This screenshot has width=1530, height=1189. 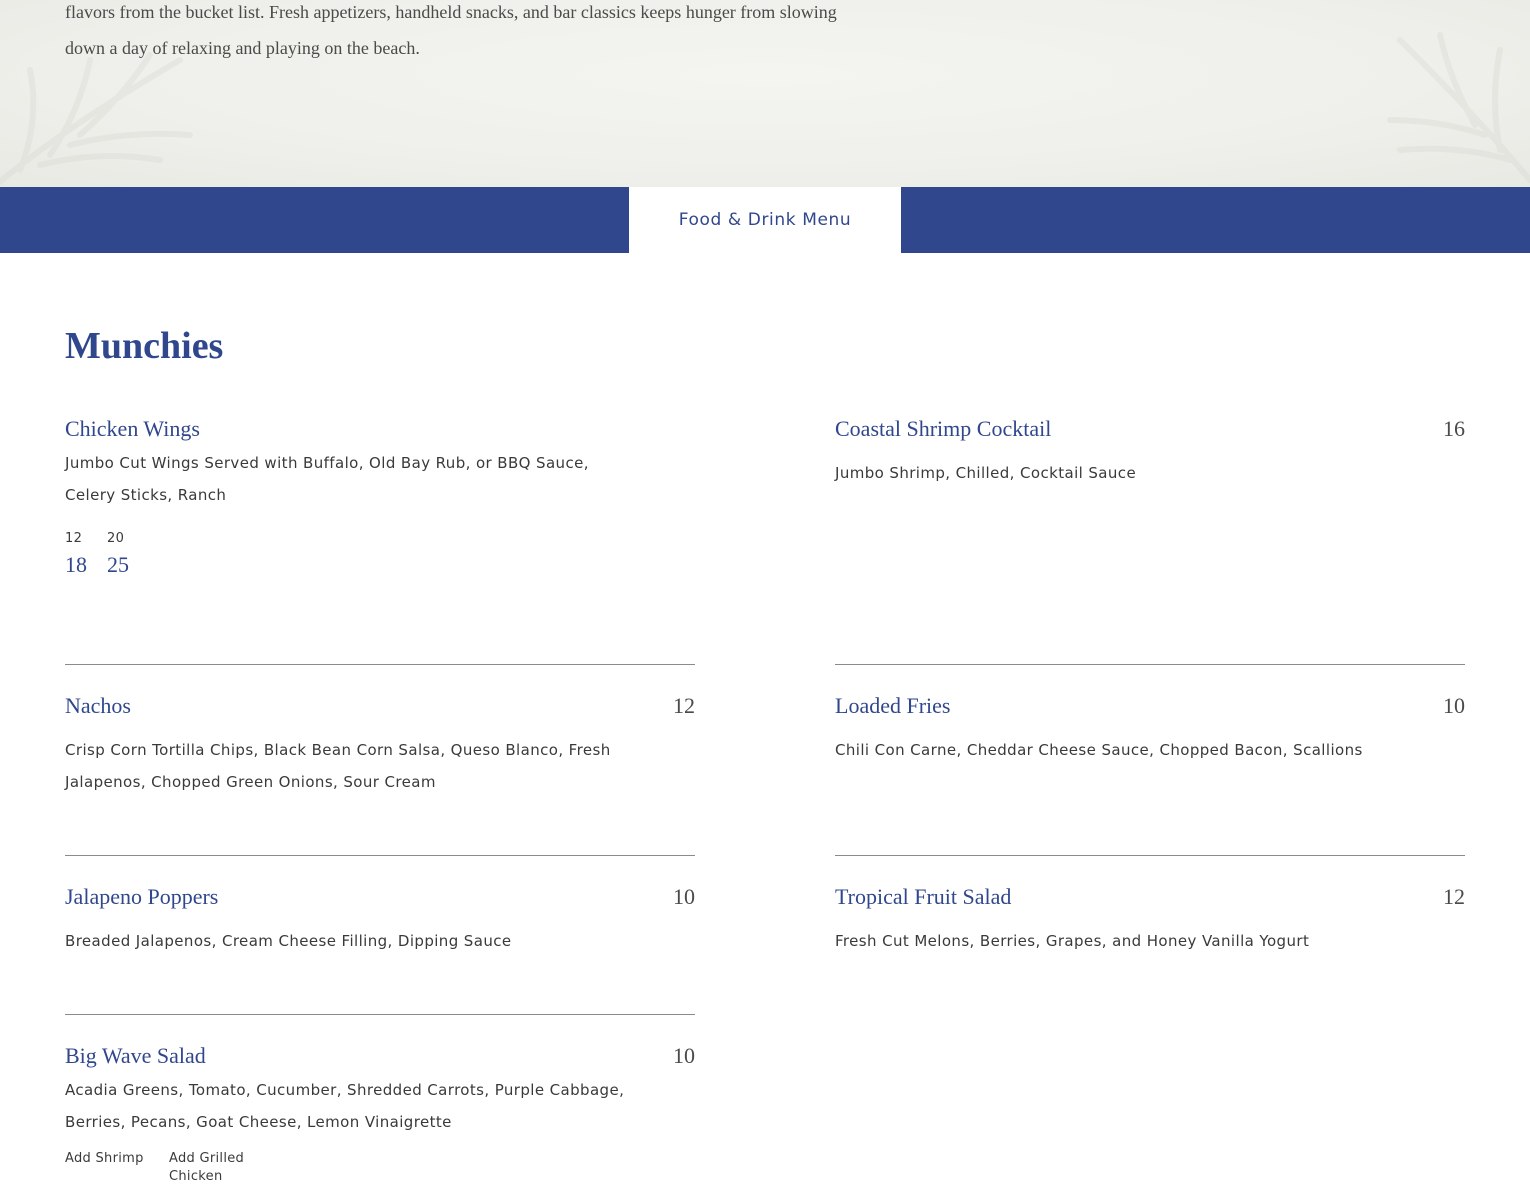 What do you see at coordinates (104, 1158) in the screenshot?
I see `addon-option: Add Shrimp` at bounding box center [104, 1158].